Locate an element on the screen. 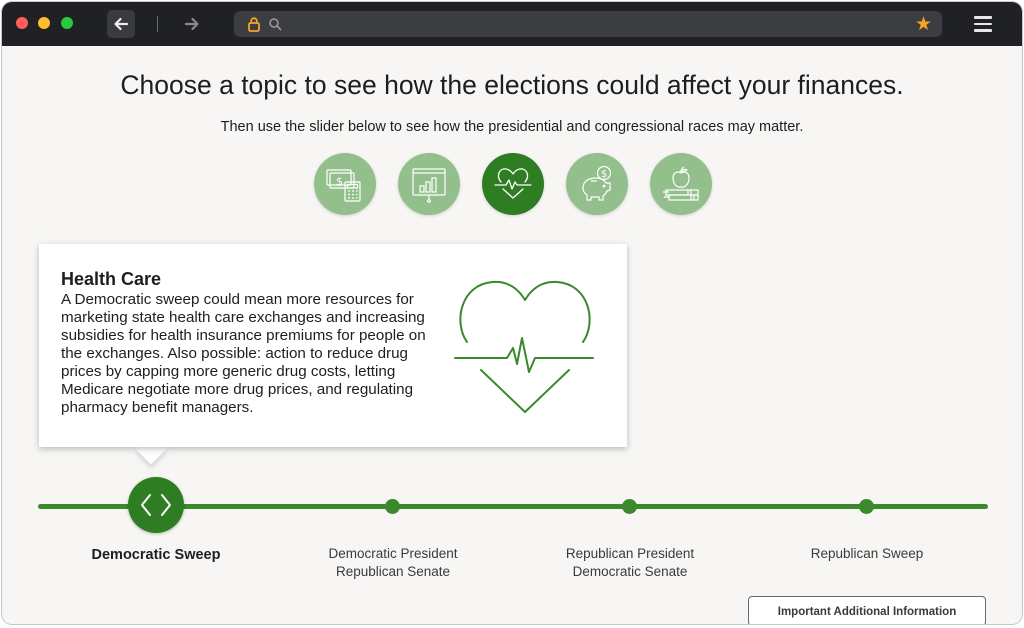  slider-label-democratic-sweep: Democratic Sweep is located at coordinates (156, 555).